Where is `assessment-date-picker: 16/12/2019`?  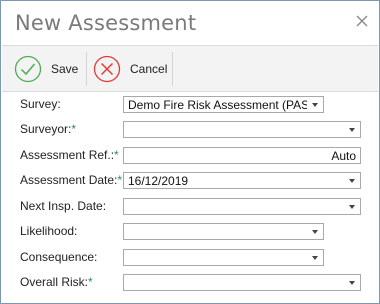 assessment-date-picker: 16/12/2019 is located at coordinates (242, 180).